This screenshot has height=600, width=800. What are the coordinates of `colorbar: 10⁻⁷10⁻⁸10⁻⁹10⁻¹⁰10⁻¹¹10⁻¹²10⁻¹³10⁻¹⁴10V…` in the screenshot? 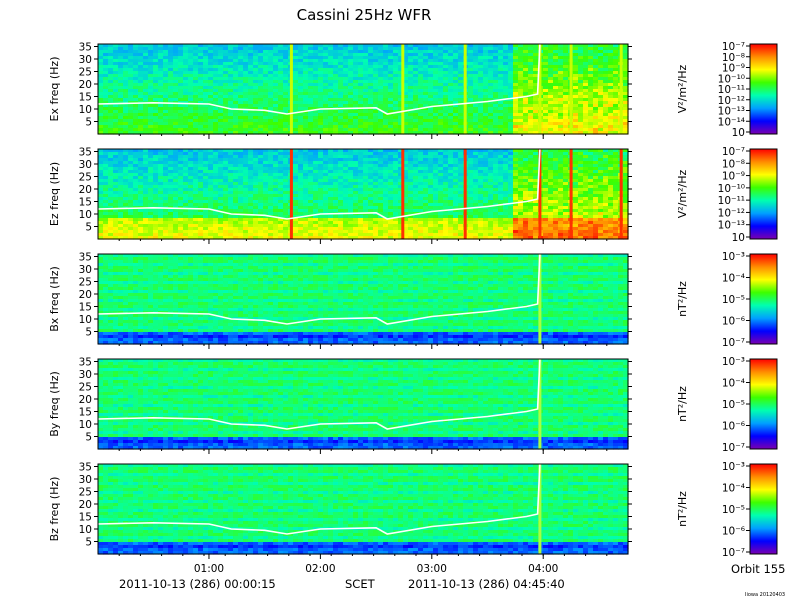 It's located at (727, 90).